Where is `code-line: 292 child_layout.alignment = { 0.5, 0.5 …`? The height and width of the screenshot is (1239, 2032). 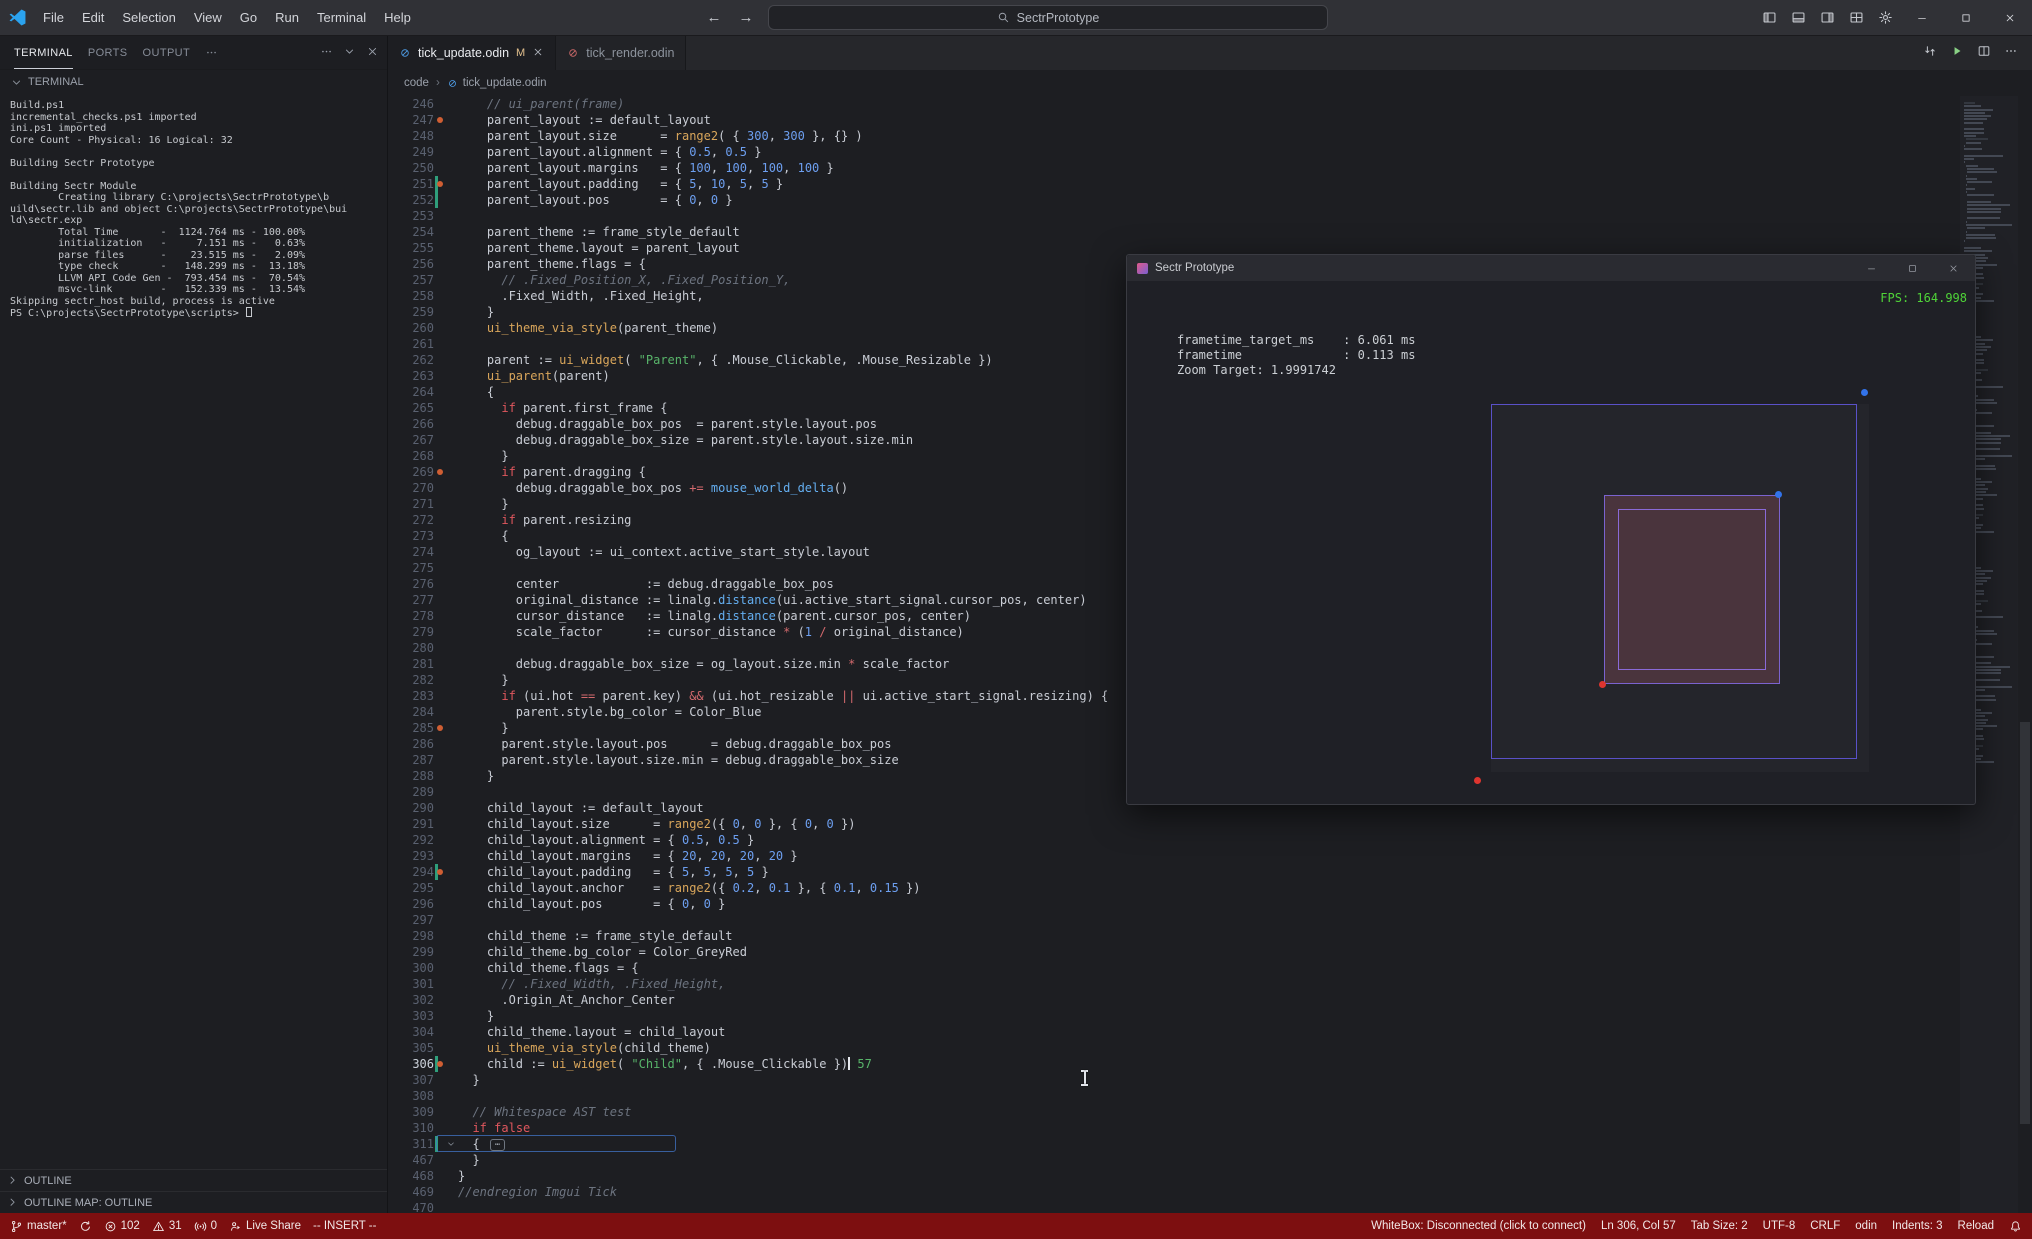
code-line: 292 child_layout.alignment = { 0.5, 0.5 … is located at coordinates (1210, 840).